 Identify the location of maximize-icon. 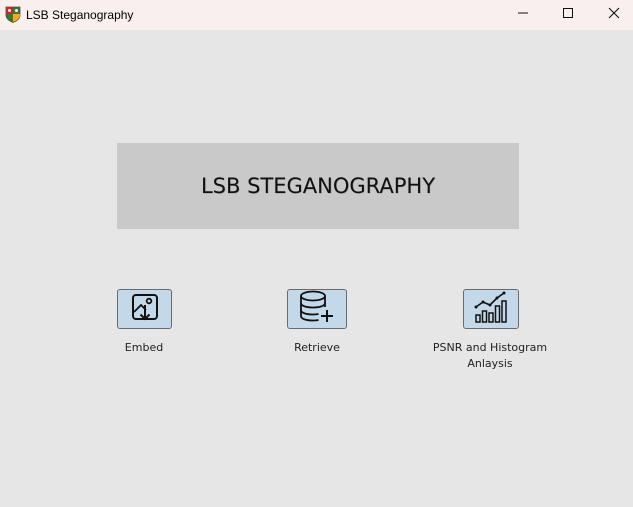
(568, 15).